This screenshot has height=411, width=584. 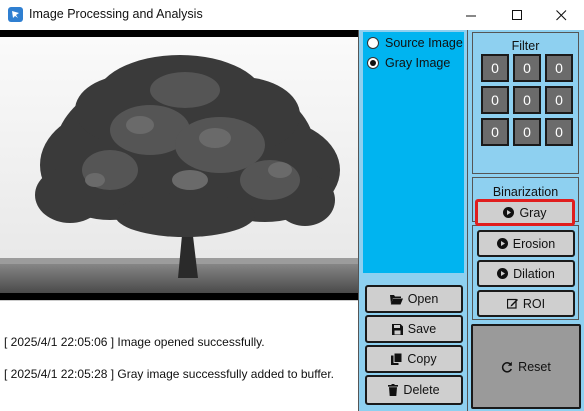 What do you see at coordinates (373, 43) in the screenshot?
I see `radio-unchecked-icon` at bounding box center [373, 43].